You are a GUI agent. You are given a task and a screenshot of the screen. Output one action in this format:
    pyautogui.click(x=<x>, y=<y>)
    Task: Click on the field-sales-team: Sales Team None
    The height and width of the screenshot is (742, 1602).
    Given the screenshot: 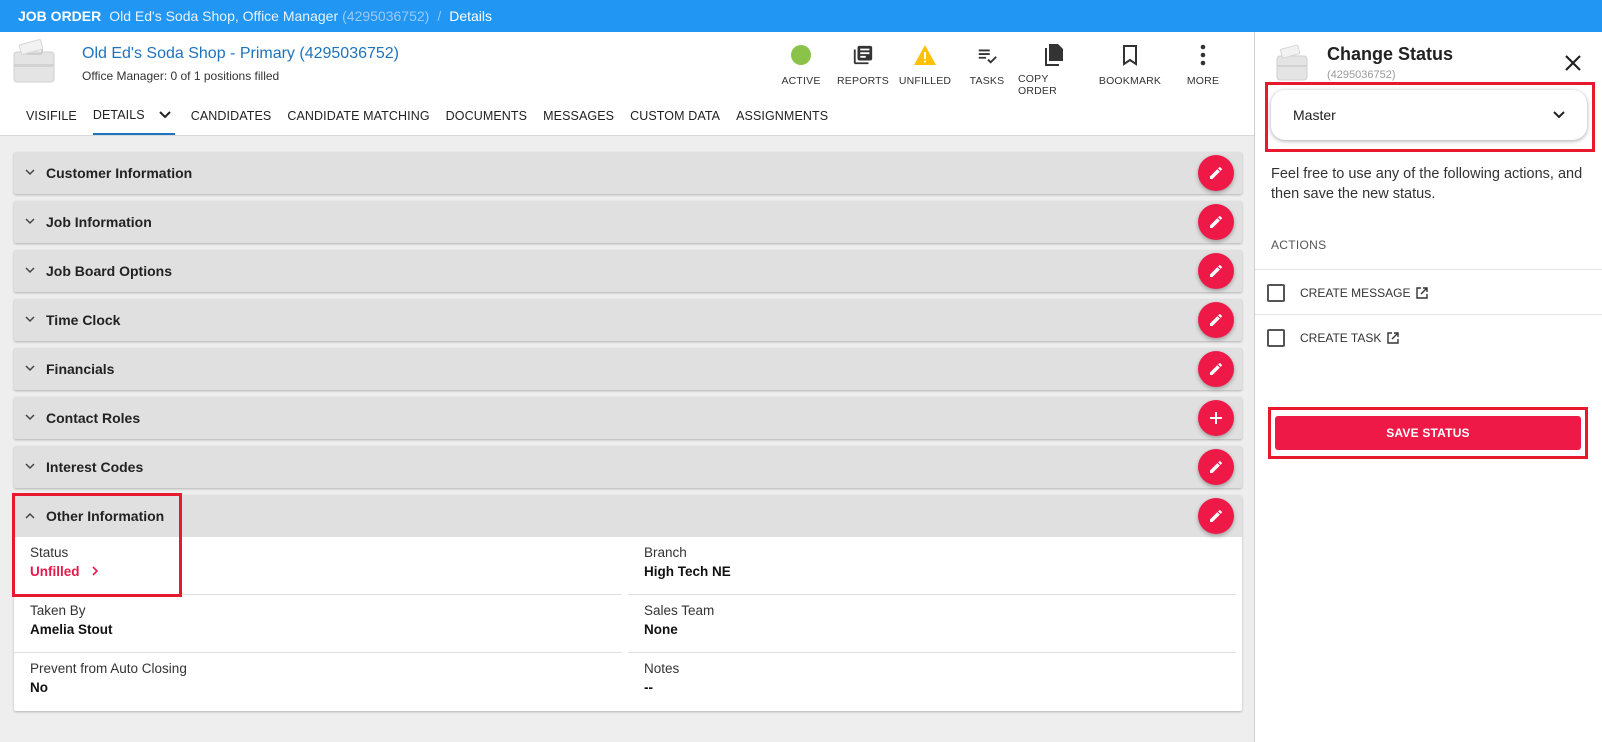 What is the action you would take?
    pyautogui.click(x=932, y=624)
    